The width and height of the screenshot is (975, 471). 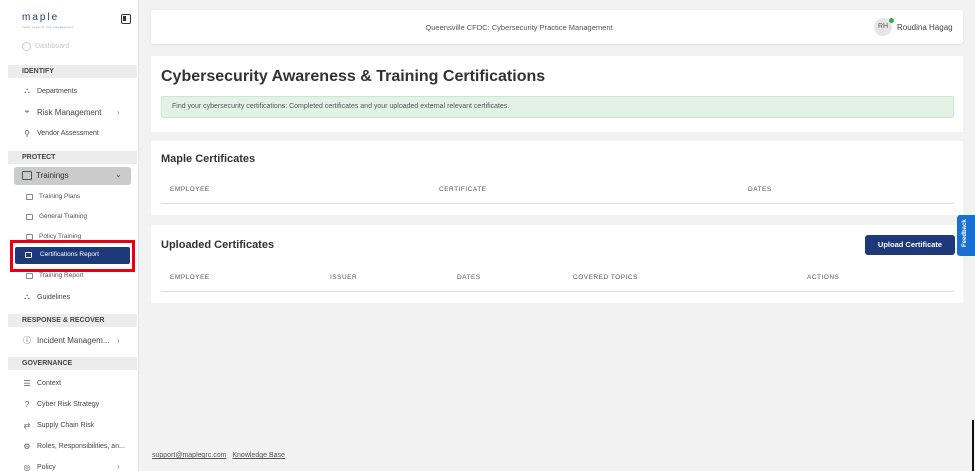 I want to click on footer: support@maplegrc.com Knowledge Base, so click(x=220, y=455).